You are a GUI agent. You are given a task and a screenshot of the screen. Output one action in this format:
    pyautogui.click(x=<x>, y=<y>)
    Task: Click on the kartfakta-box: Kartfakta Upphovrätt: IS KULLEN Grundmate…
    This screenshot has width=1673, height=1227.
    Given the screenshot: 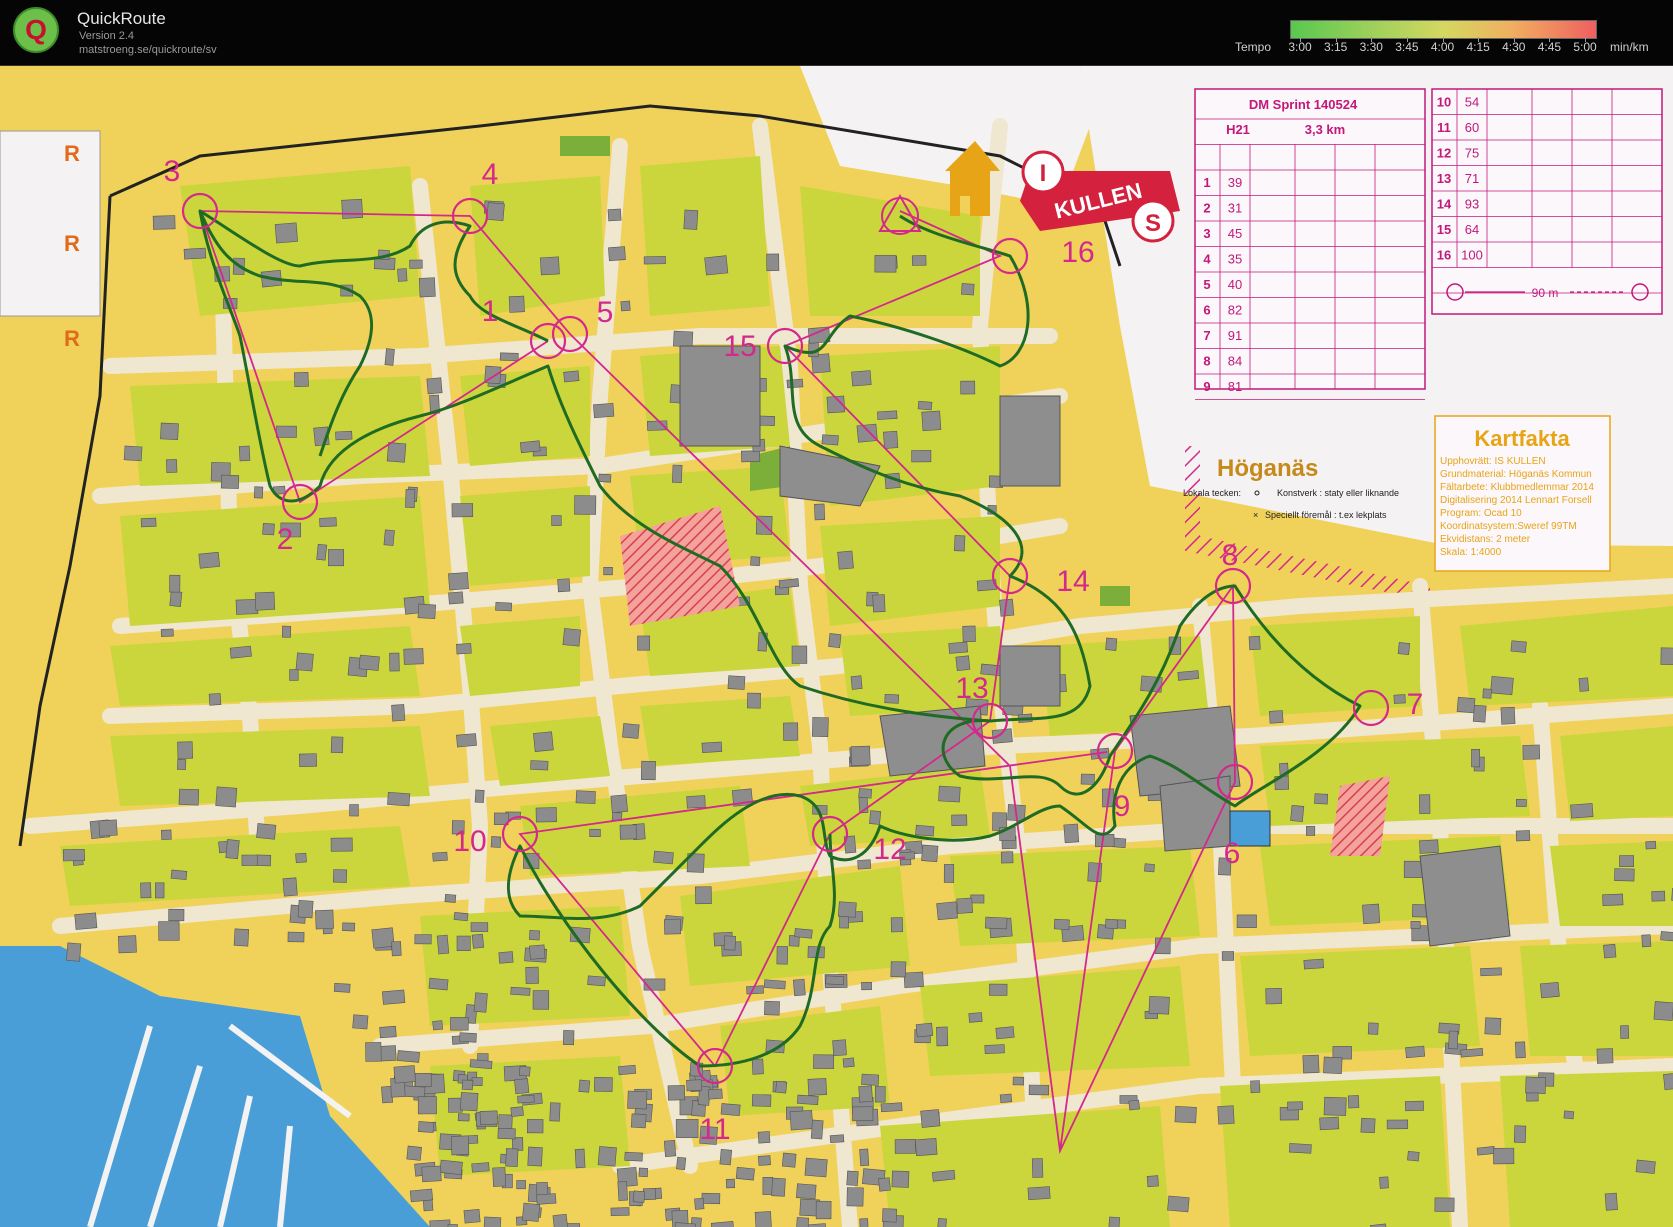 What is the action you would take?
    pyautogui.click(x=1522, y=493)
    